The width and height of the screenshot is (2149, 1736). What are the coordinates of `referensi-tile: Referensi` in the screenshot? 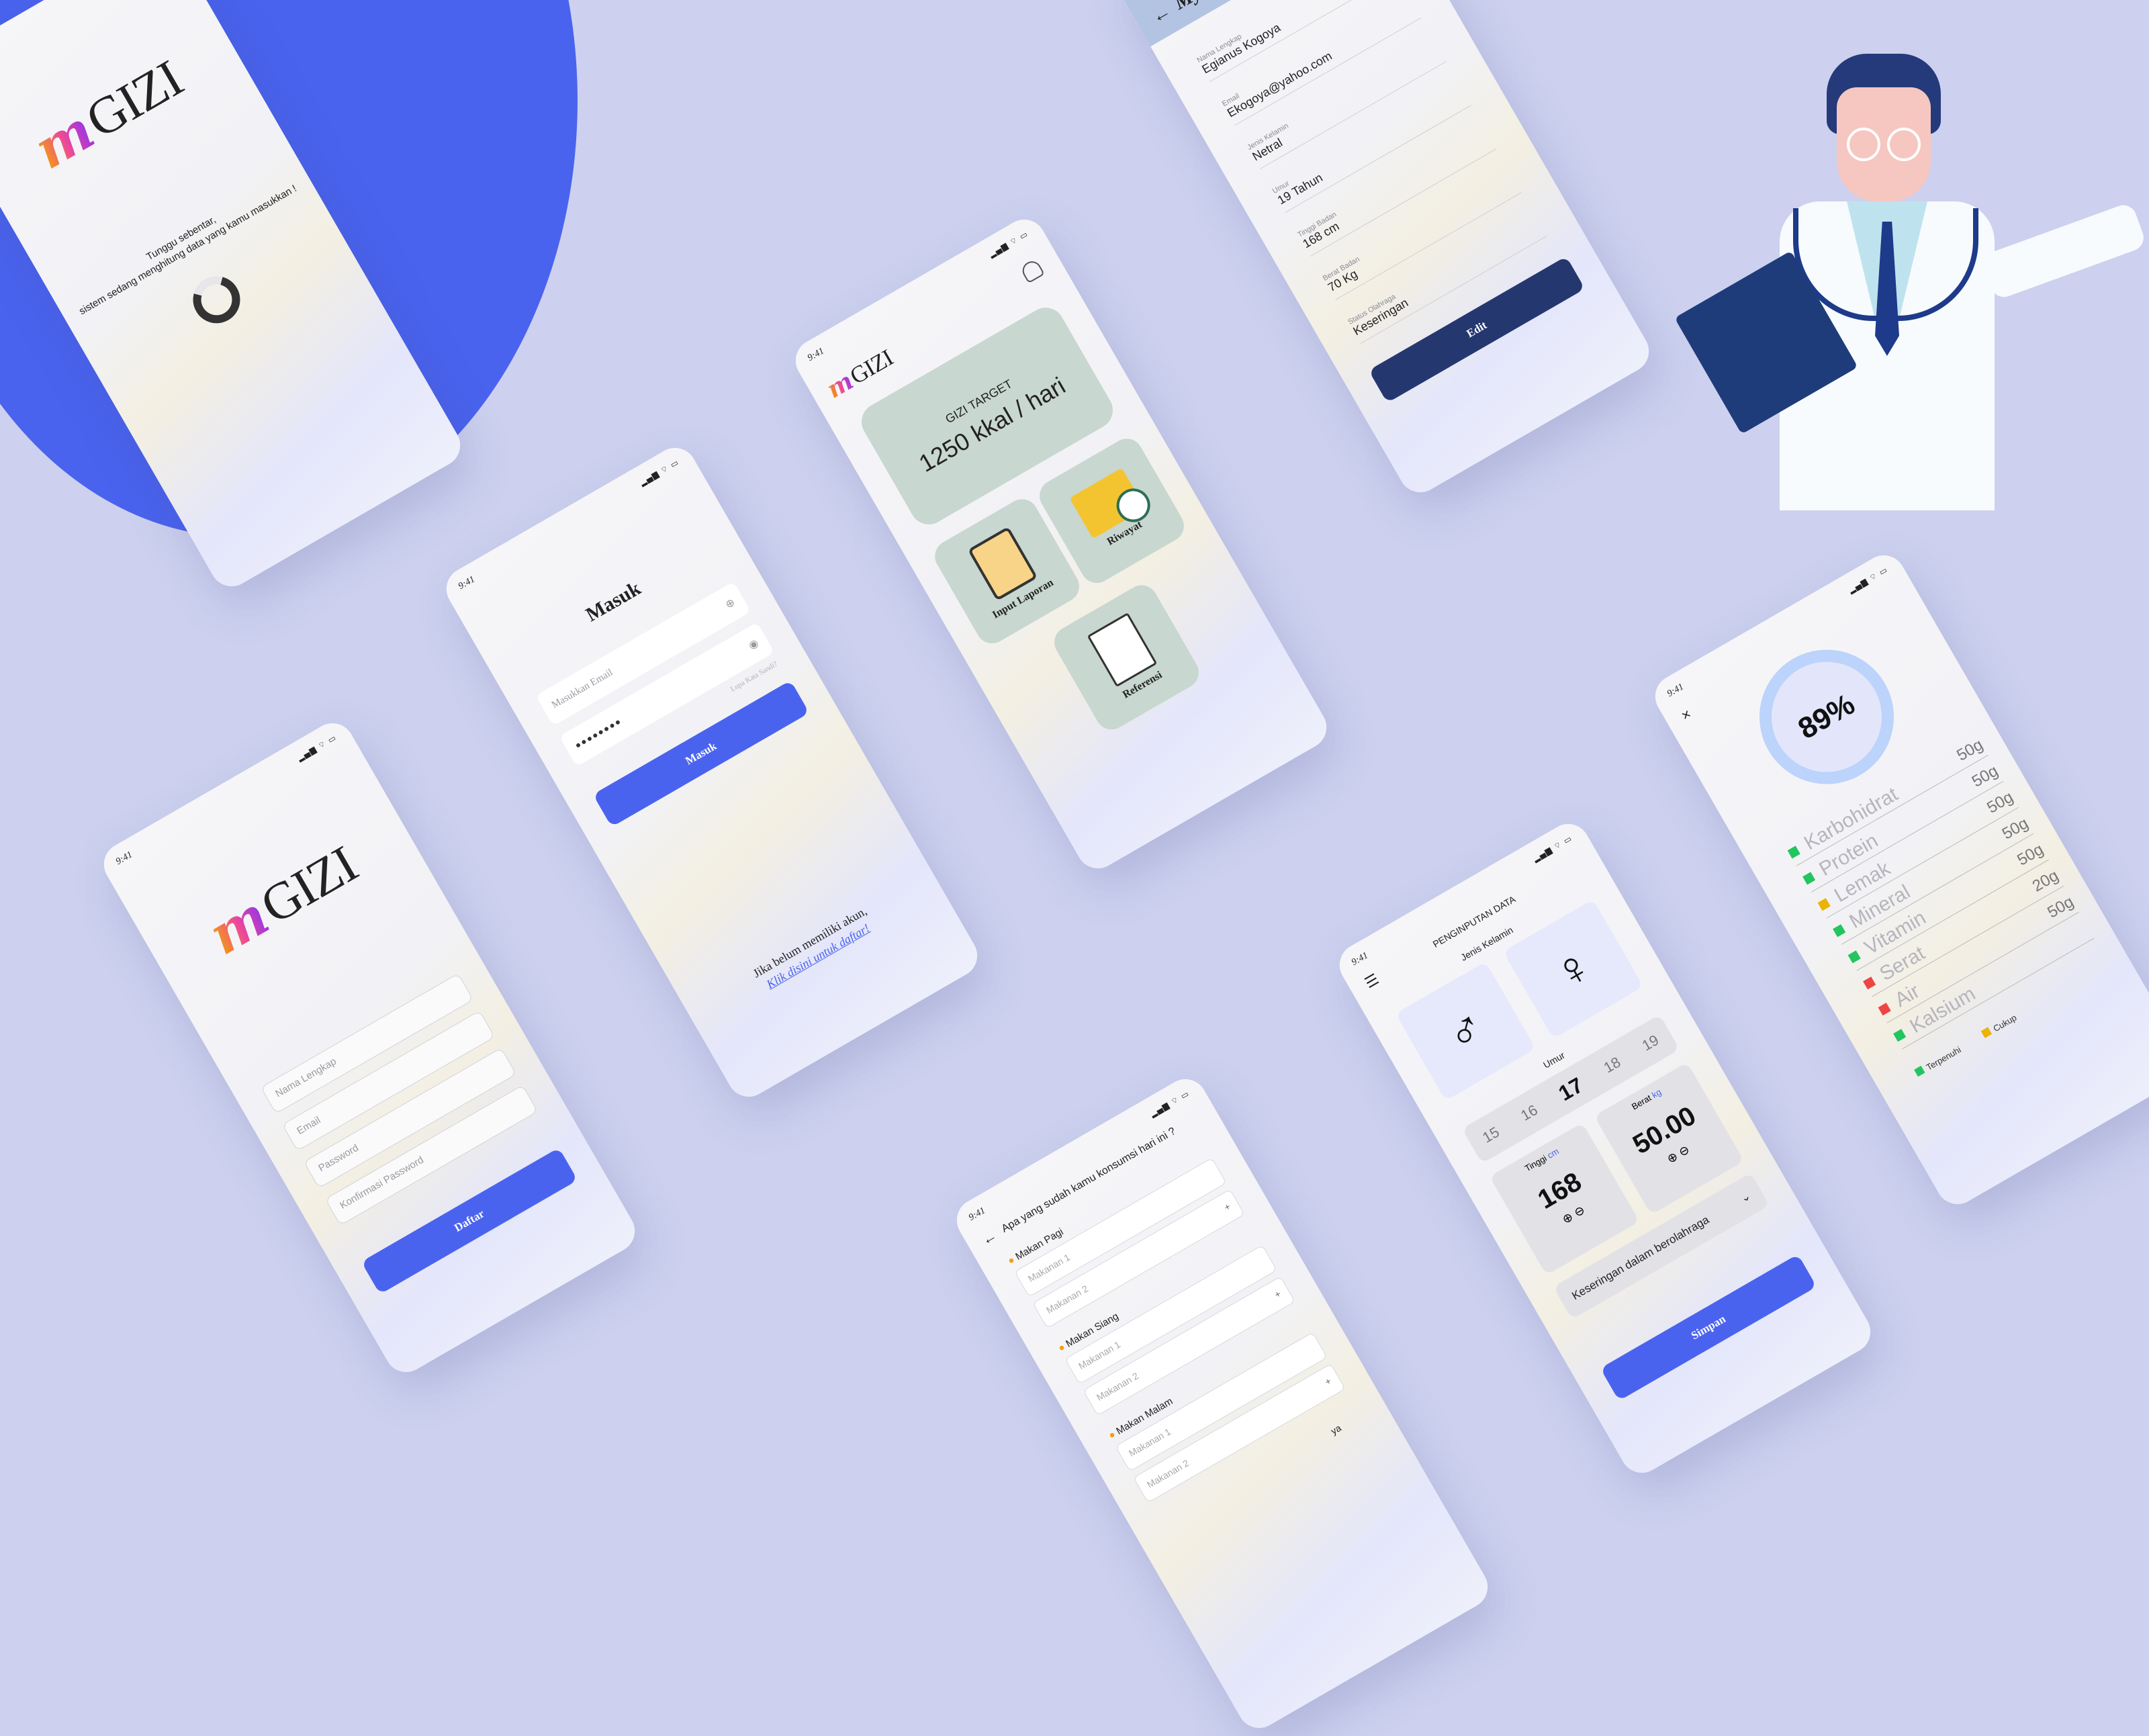 It's located at (1126, 657).